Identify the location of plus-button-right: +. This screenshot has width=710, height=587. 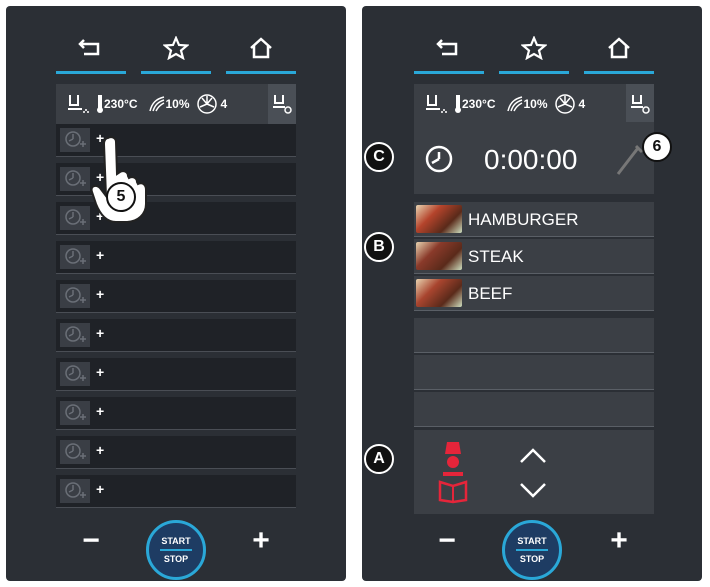
(619, 541).